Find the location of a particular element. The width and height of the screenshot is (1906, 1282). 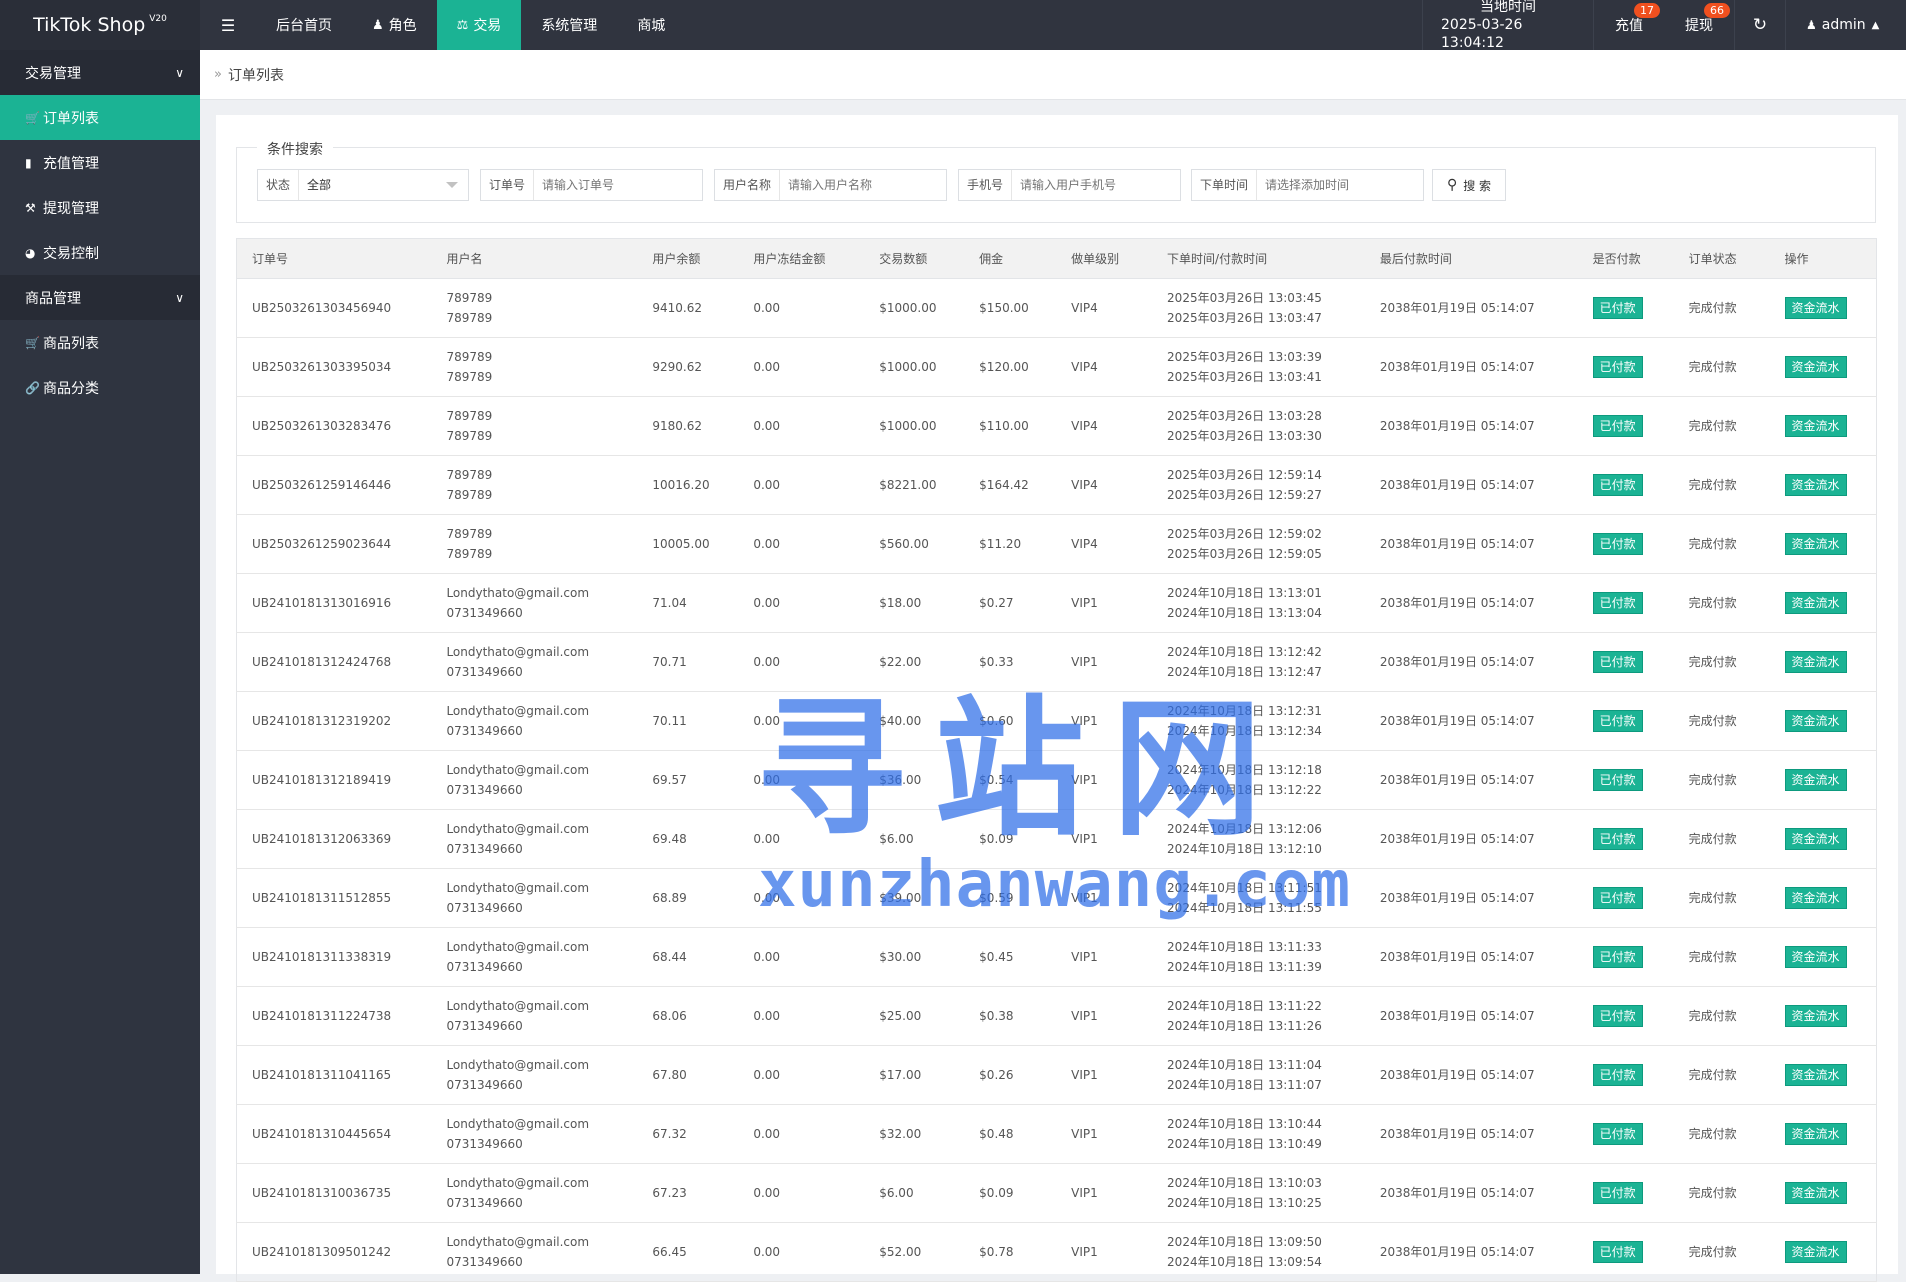

amount-cell: $560.00 is located at coordinates (914, 544).